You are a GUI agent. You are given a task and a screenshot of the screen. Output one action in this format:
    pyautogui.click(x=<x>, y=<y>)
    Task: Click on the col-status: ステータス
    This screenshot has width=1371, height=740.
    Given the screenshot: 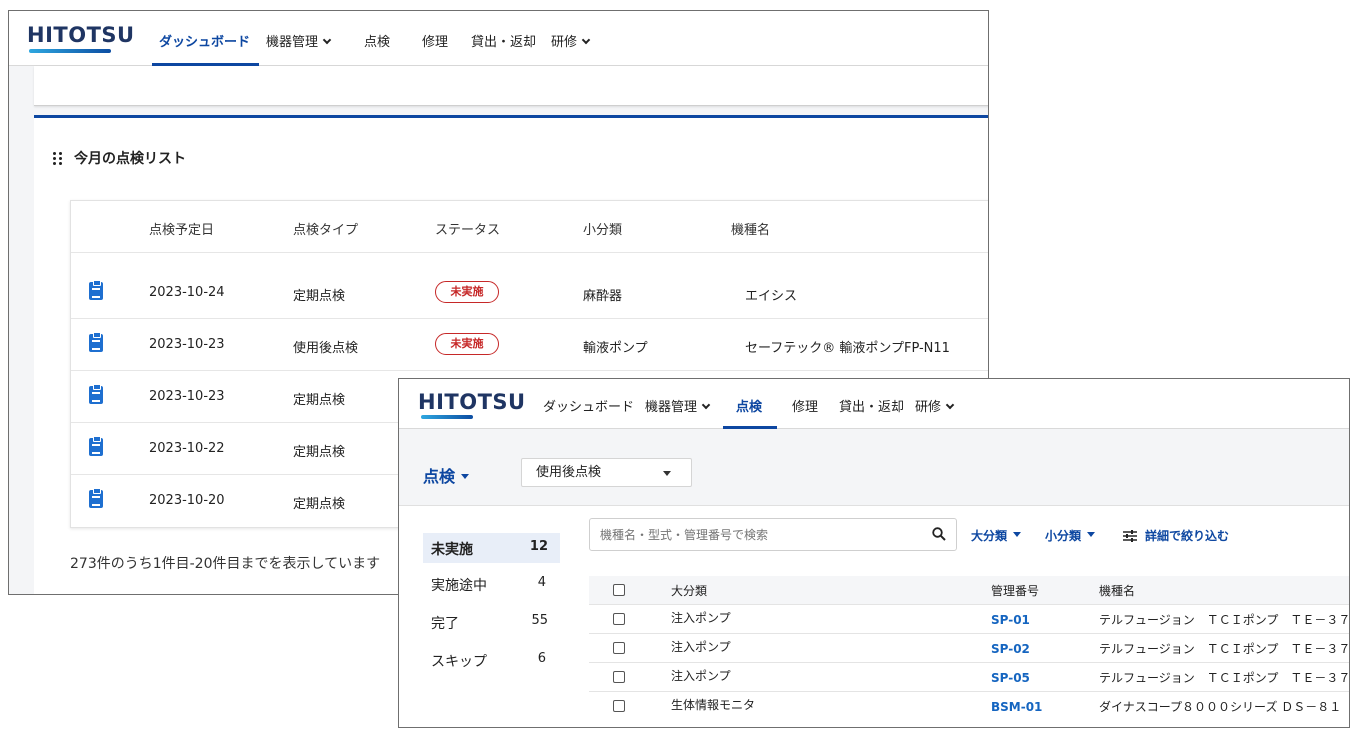 What is the action you would take?
    pyautogui.click(x=468, y=230)
    